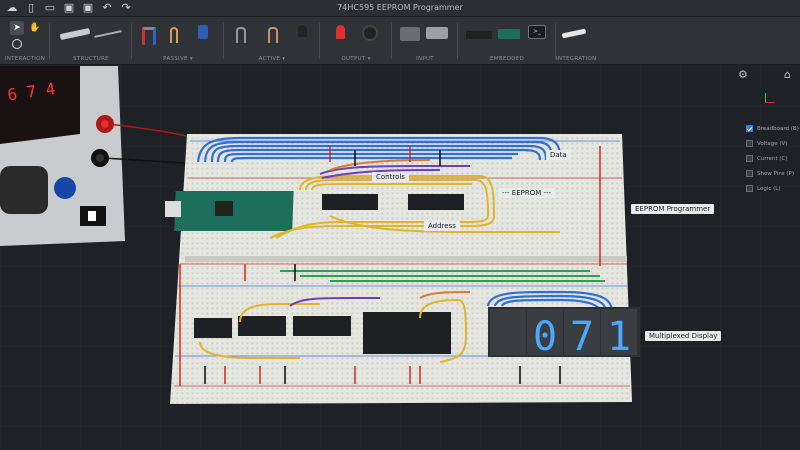 This screenshot has width=800, height=450. What do you see at coordinates (437, 33) in the screenshot?
I see `dip-switch-part-button` at bounding box center [437, 33].